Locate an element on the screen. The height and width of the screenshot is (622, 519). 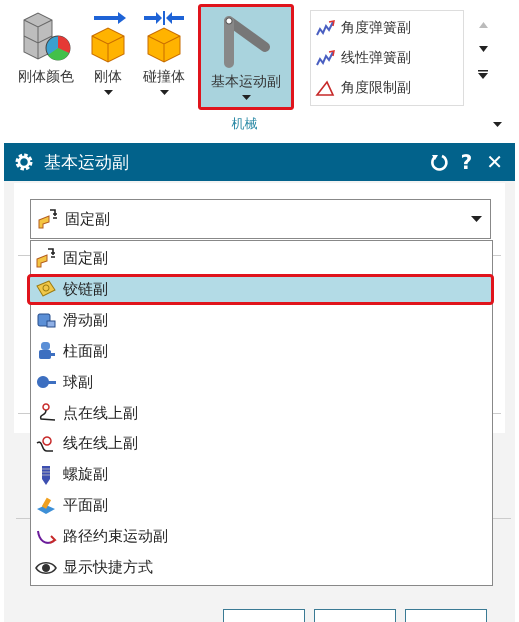
gallery-item: 角度限制副 is located at coordinates (387, 88).